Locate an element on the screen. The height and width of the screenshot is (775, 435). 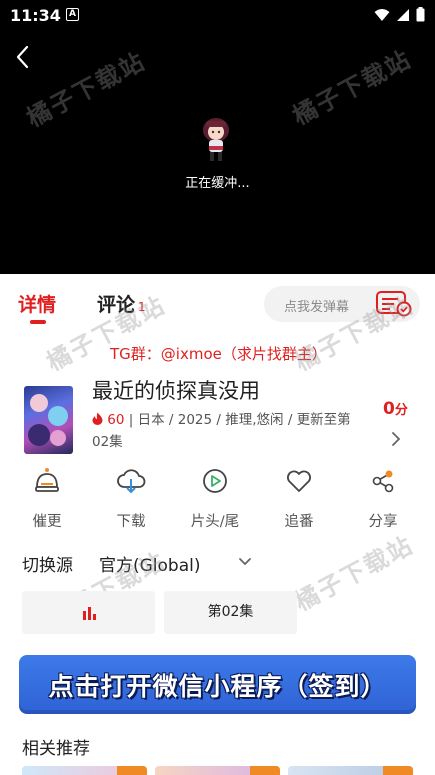
source-label: 切换源 is located at coordinates (47, 566).